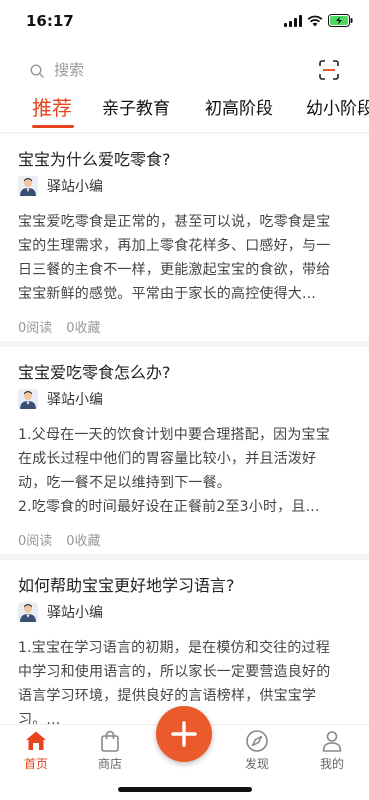 The image size is (369, 800). What do you see at coordinates (110, 741) in the screenshot?
I see `shopping-bag-icon` at bounding box center [110, 741].